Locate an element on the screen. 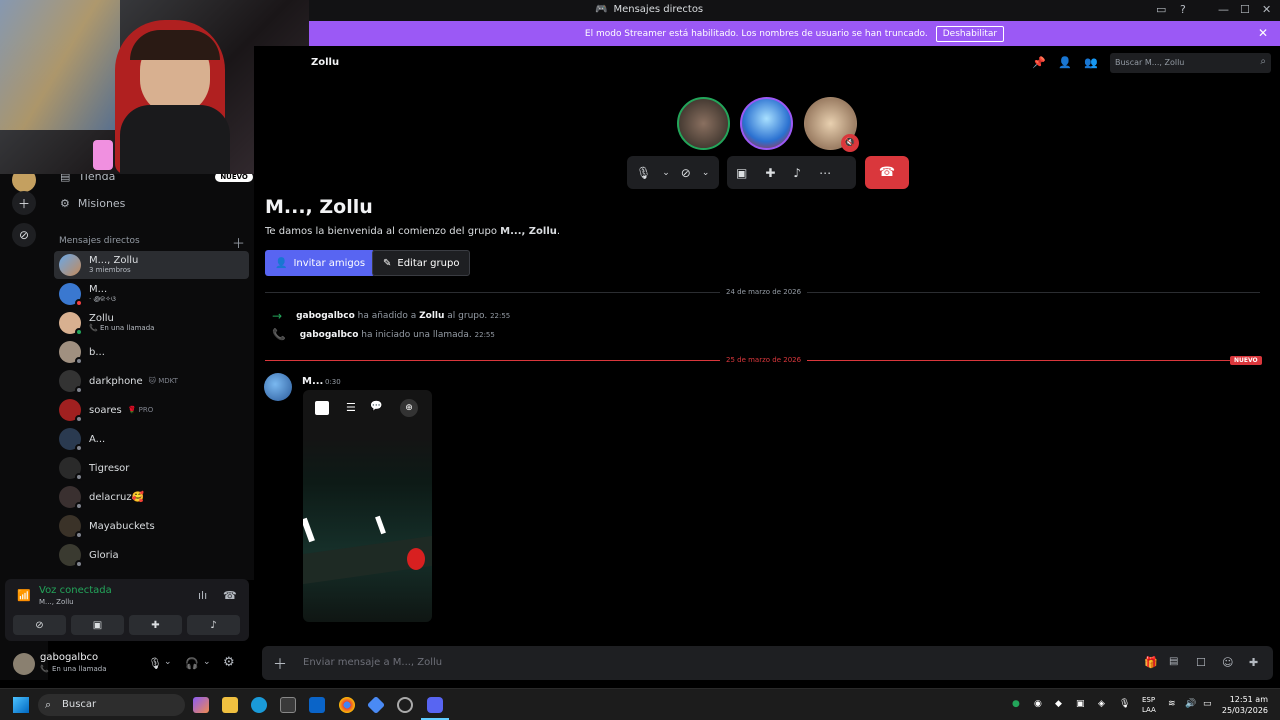  battery-icon: ▭ is located at coordinates (1207, 704).